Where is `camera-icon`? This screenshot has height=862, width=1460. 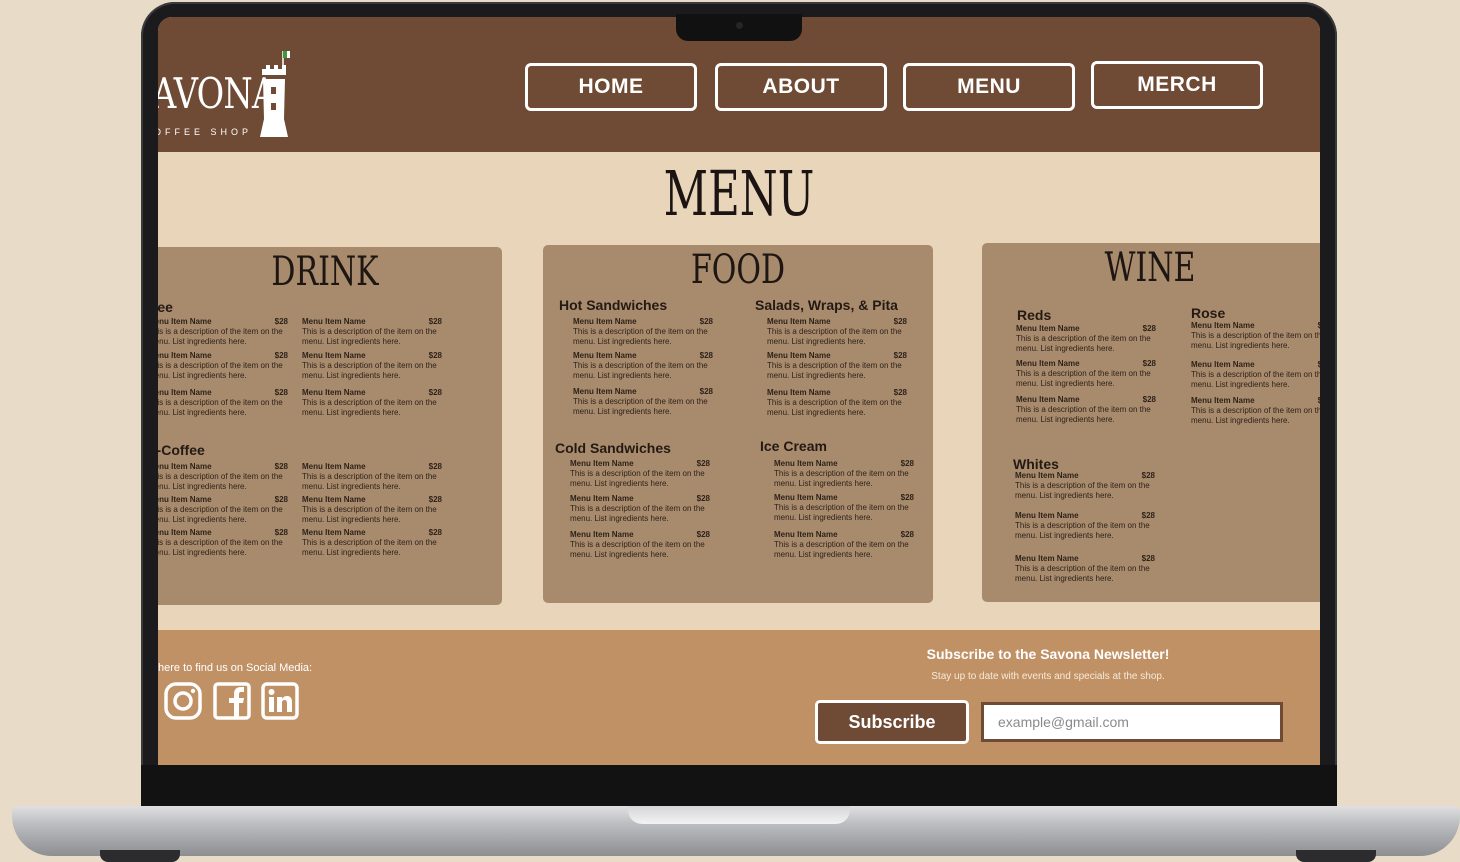 camera-icon is located at coordinates (739, 25).